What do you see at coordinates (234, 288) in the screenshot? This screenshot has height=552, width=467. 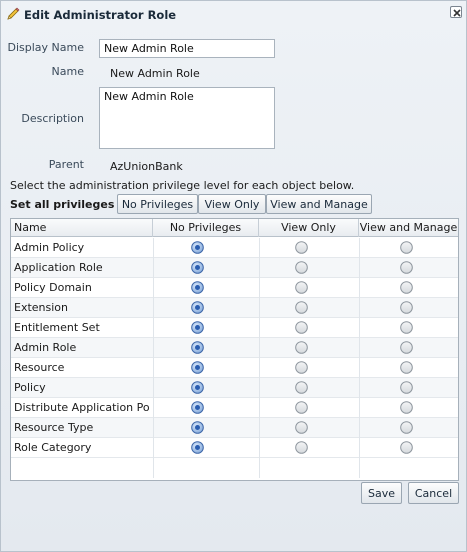 I see `table-row: Policy Domain` at bounding box center [234, 288].